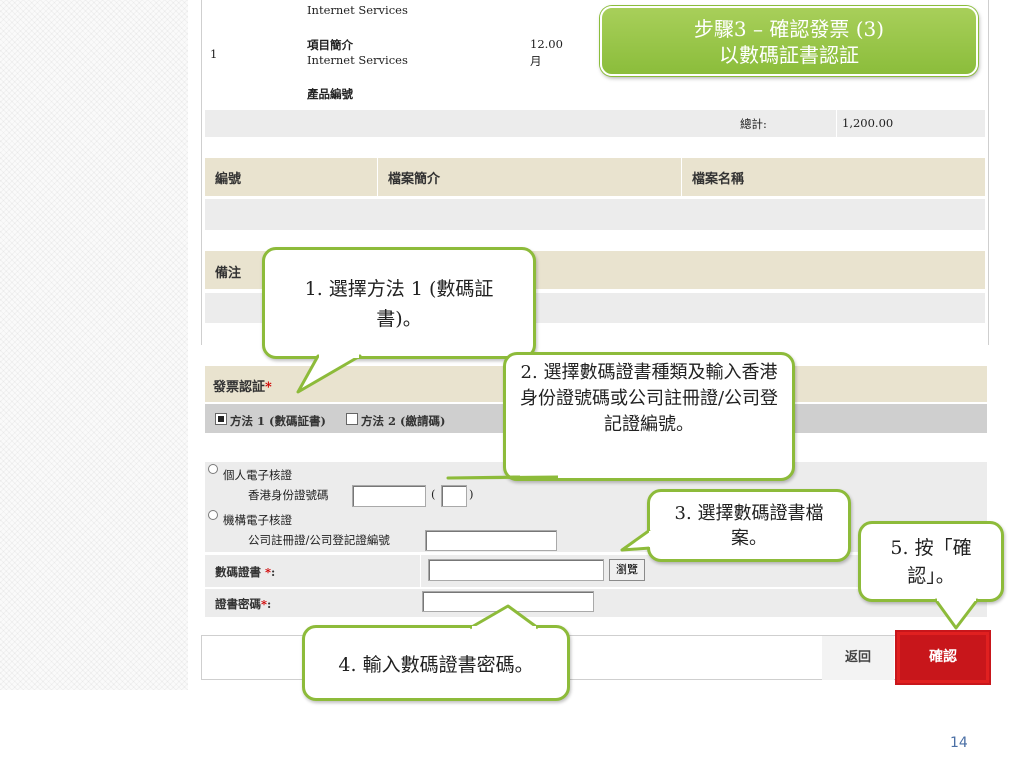 The height and width of the screenshot is (768, 1024). What do you see at coordinates (959, 743) in the screenshot?
I see `slide-number: 14` at bounding box center [959, 743].